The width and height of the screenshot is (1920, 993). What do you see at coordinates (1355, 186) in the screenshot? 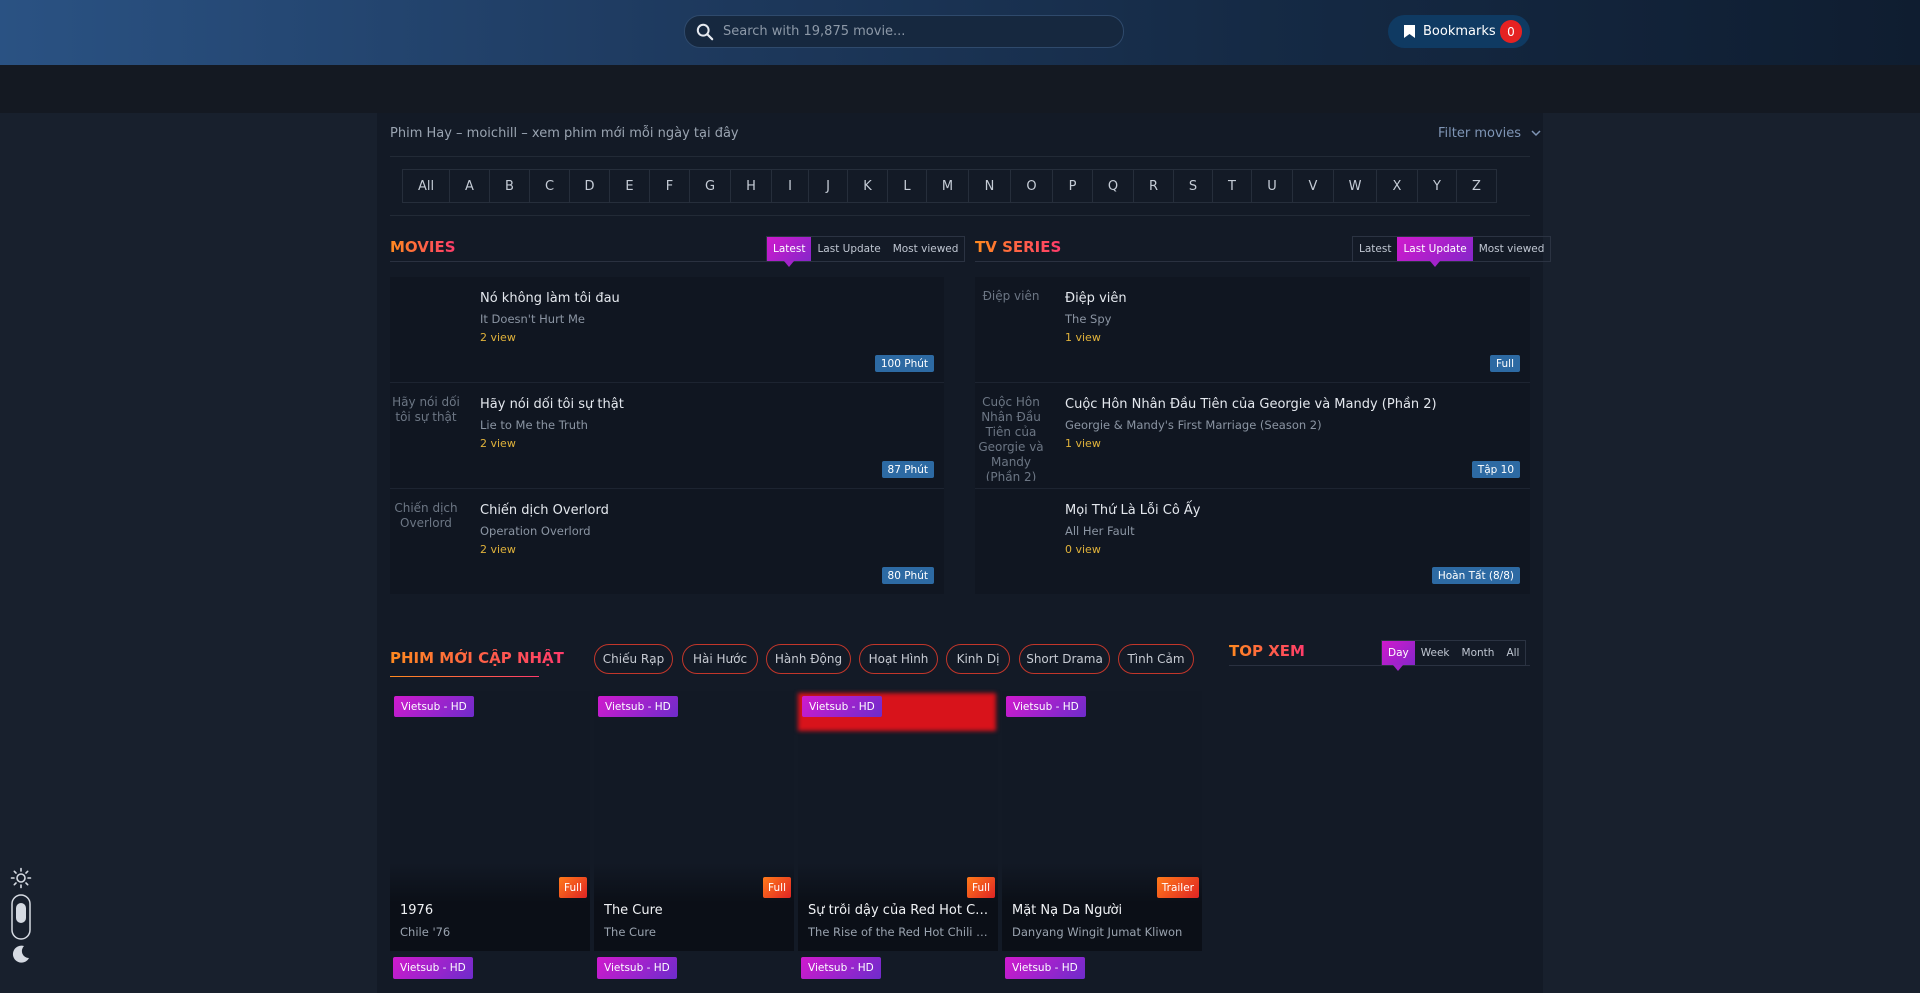
I see `alpha-w: W` at bounding box center [1355, 186].